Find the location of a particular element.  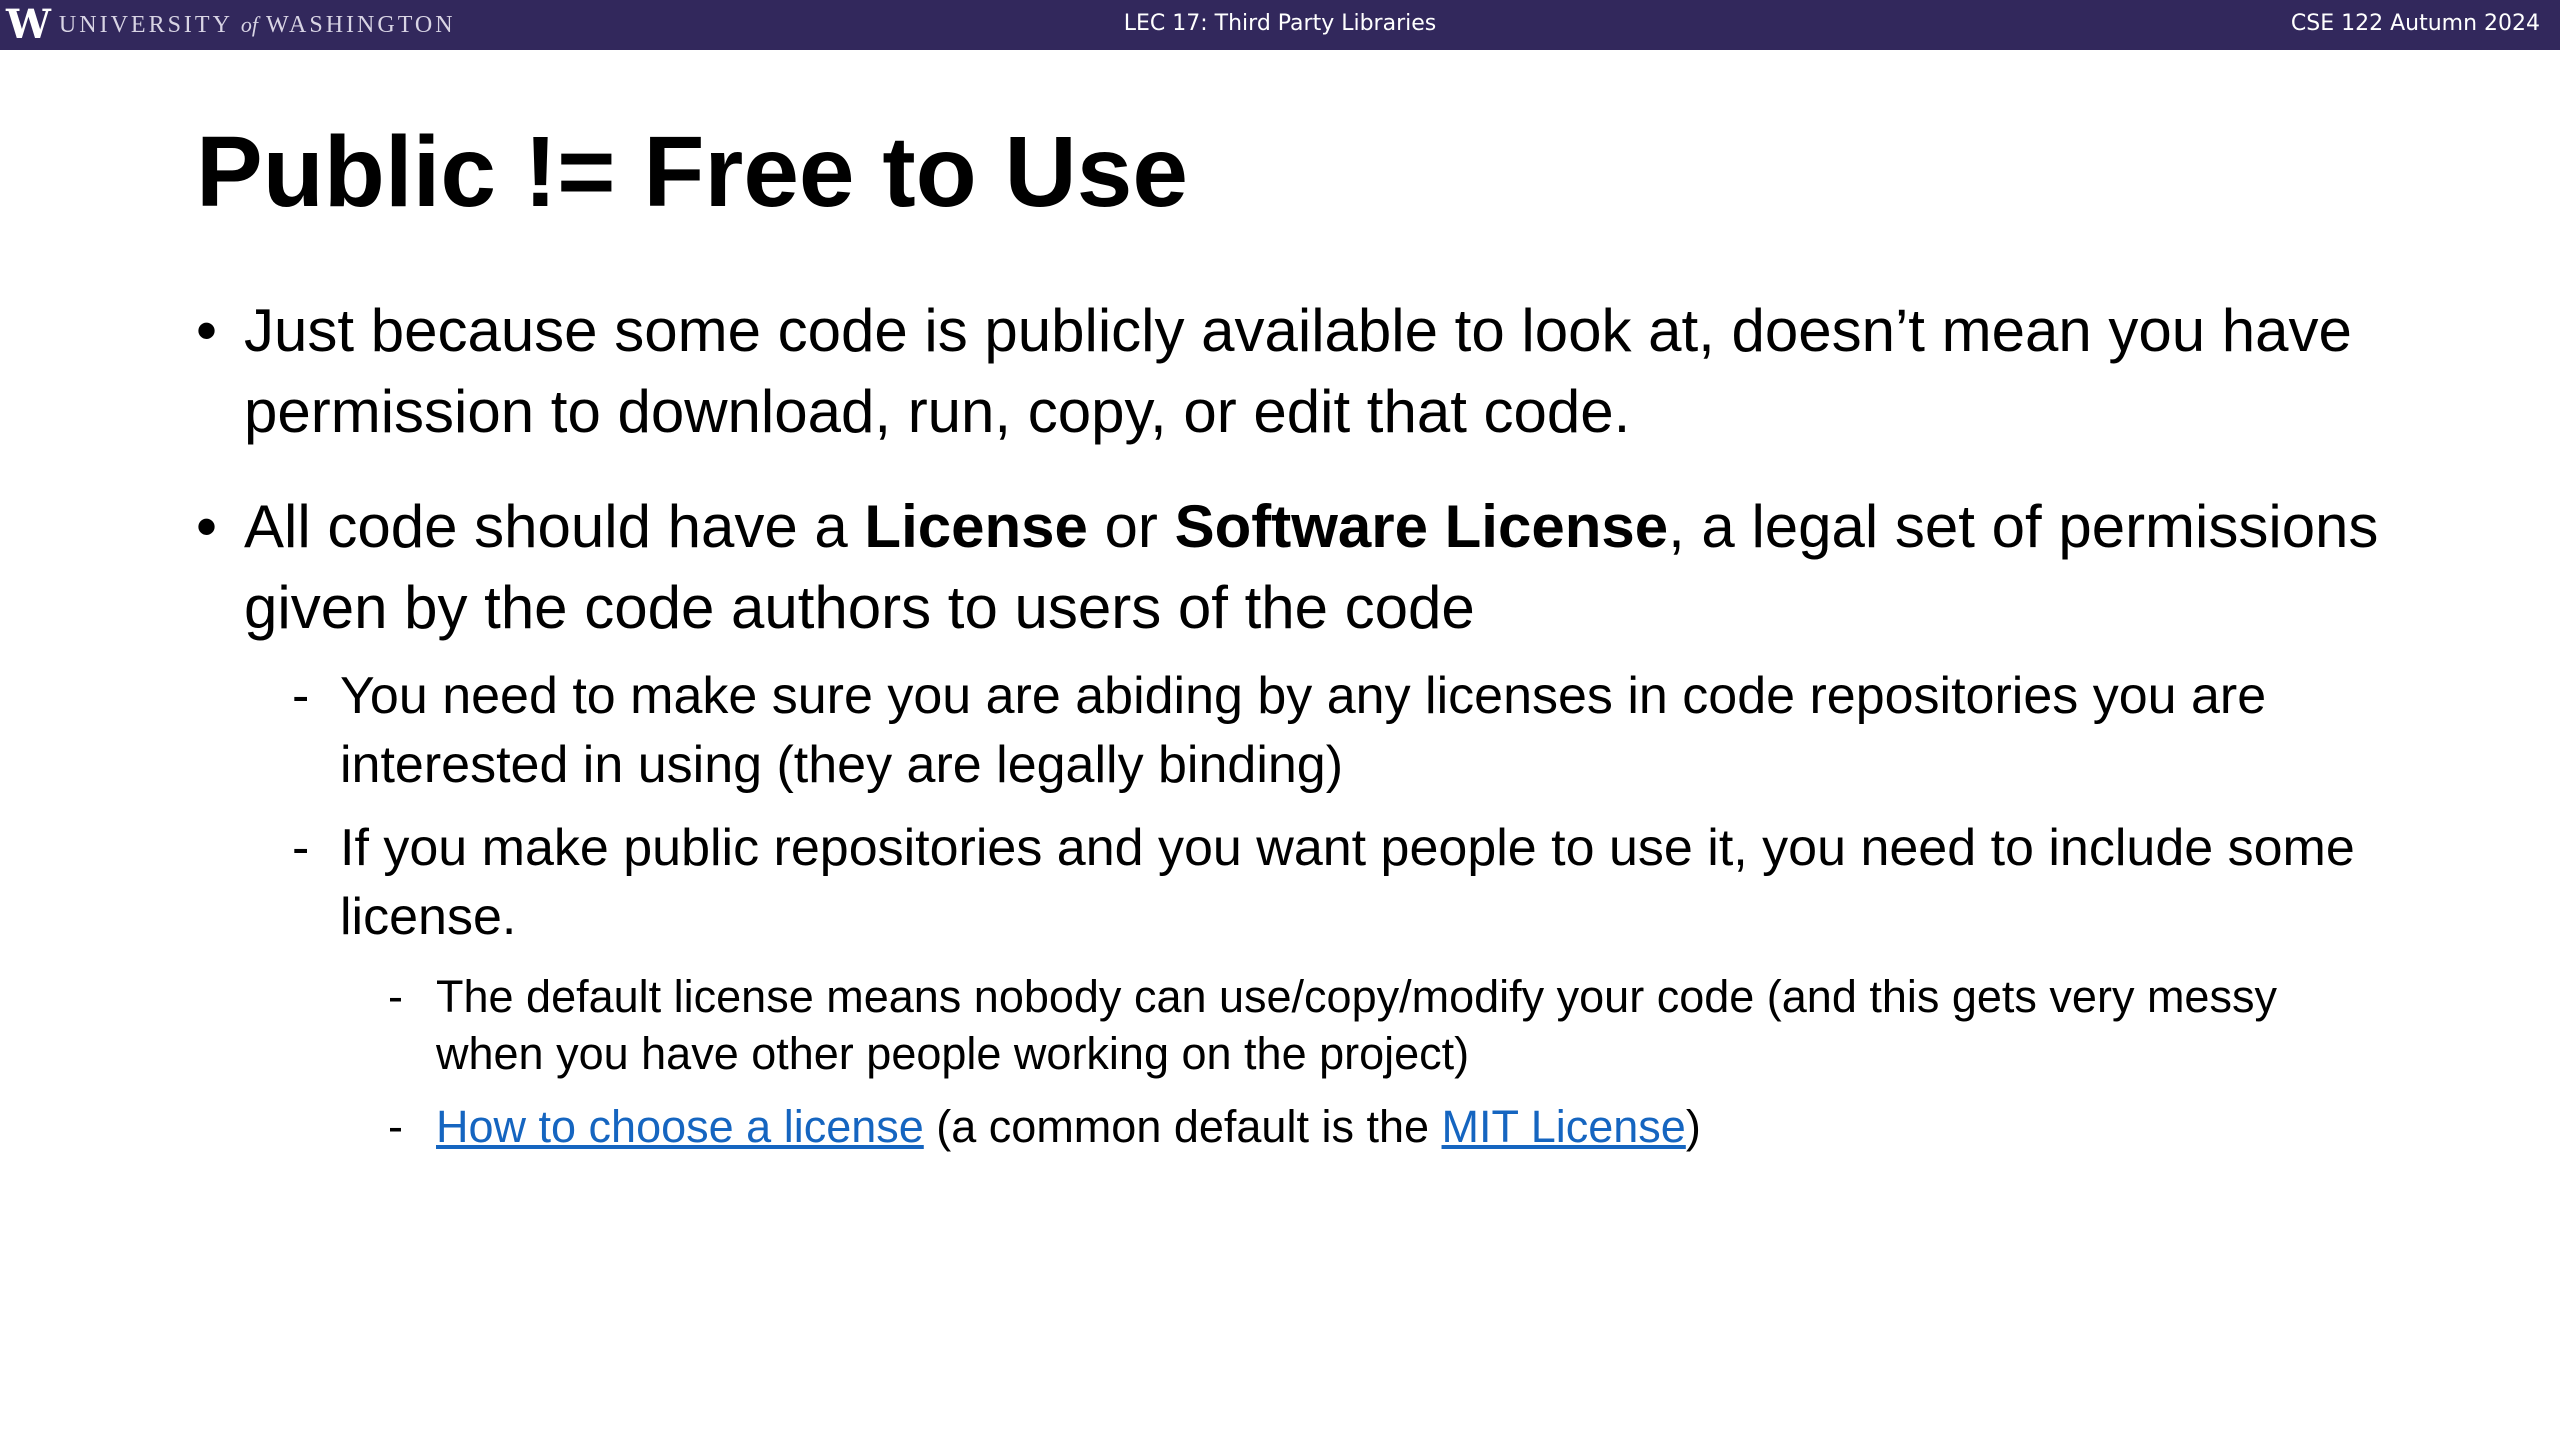

choose-license-link: How to choose a license is located at coordinates (680, 1126).